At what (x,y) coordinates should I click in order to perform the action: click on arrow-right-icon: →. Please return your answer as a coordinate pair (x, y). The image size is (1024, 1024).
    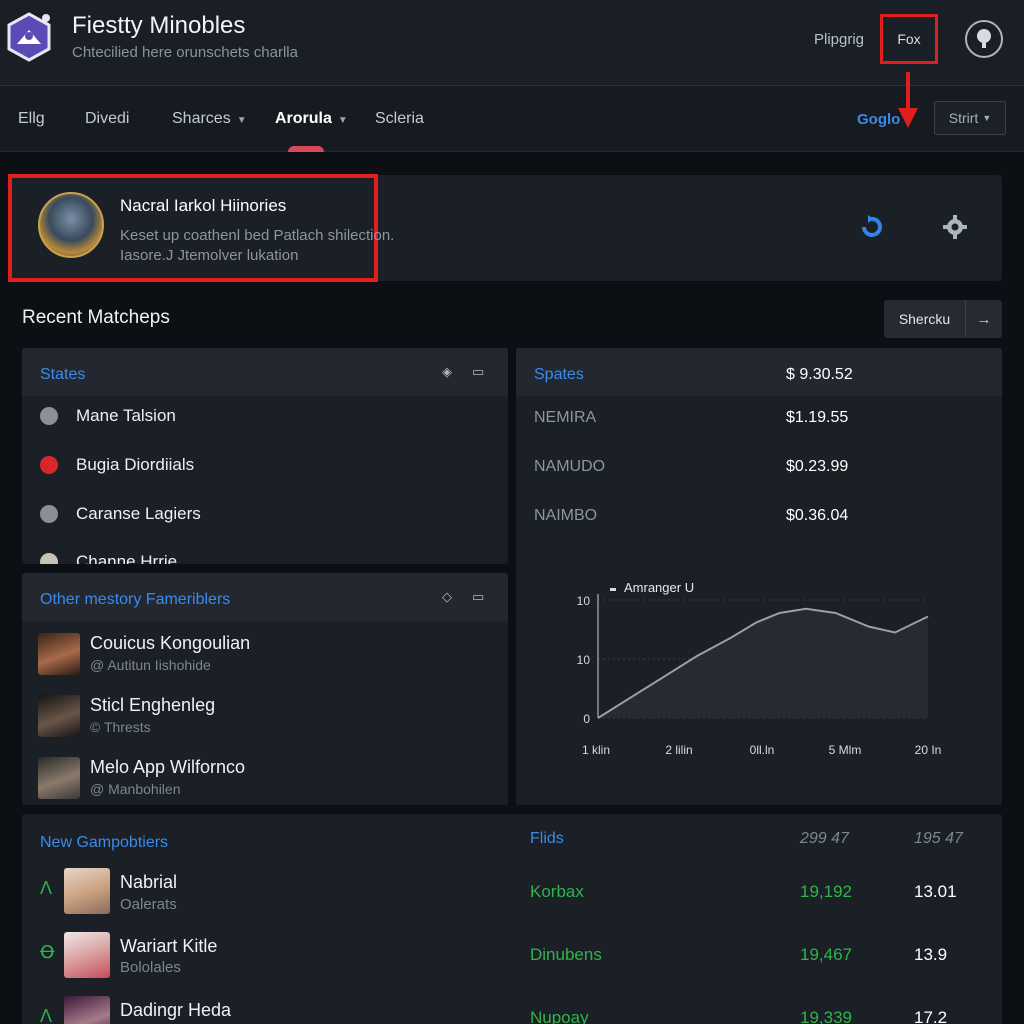
    Looking at the image, I should click on (984, 319).